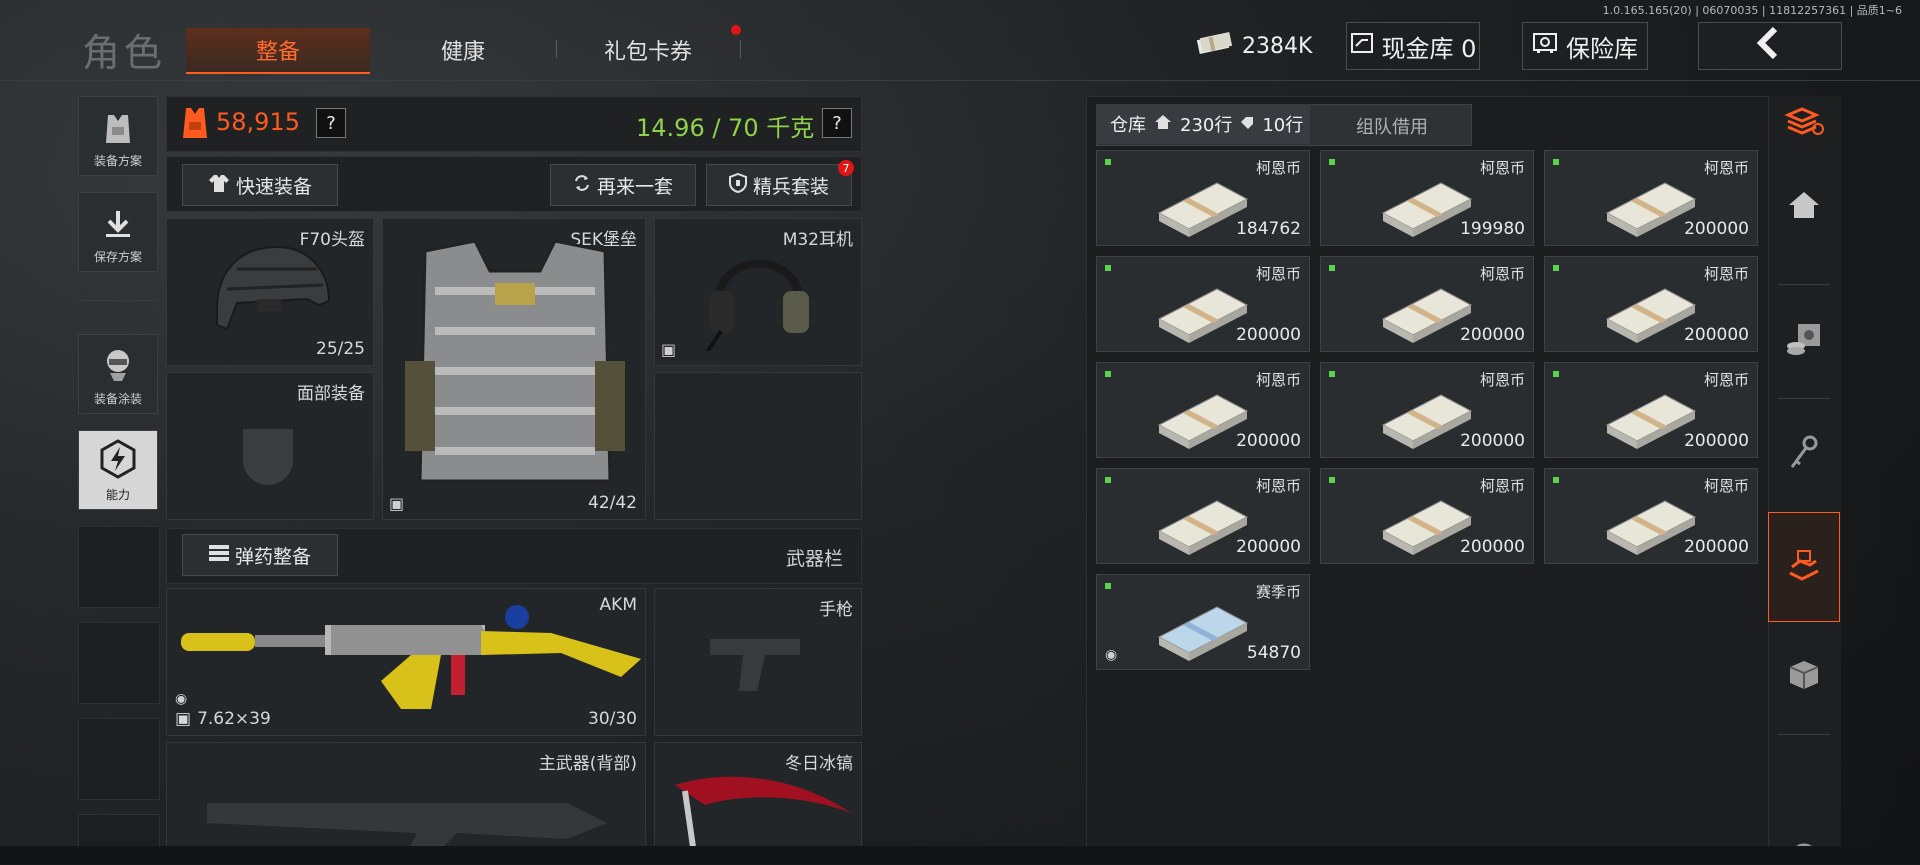 This screenshot has height=865, width=1920. I want to click on warehouse-tab: 仓库 230行 10行, so click(1203, 124).